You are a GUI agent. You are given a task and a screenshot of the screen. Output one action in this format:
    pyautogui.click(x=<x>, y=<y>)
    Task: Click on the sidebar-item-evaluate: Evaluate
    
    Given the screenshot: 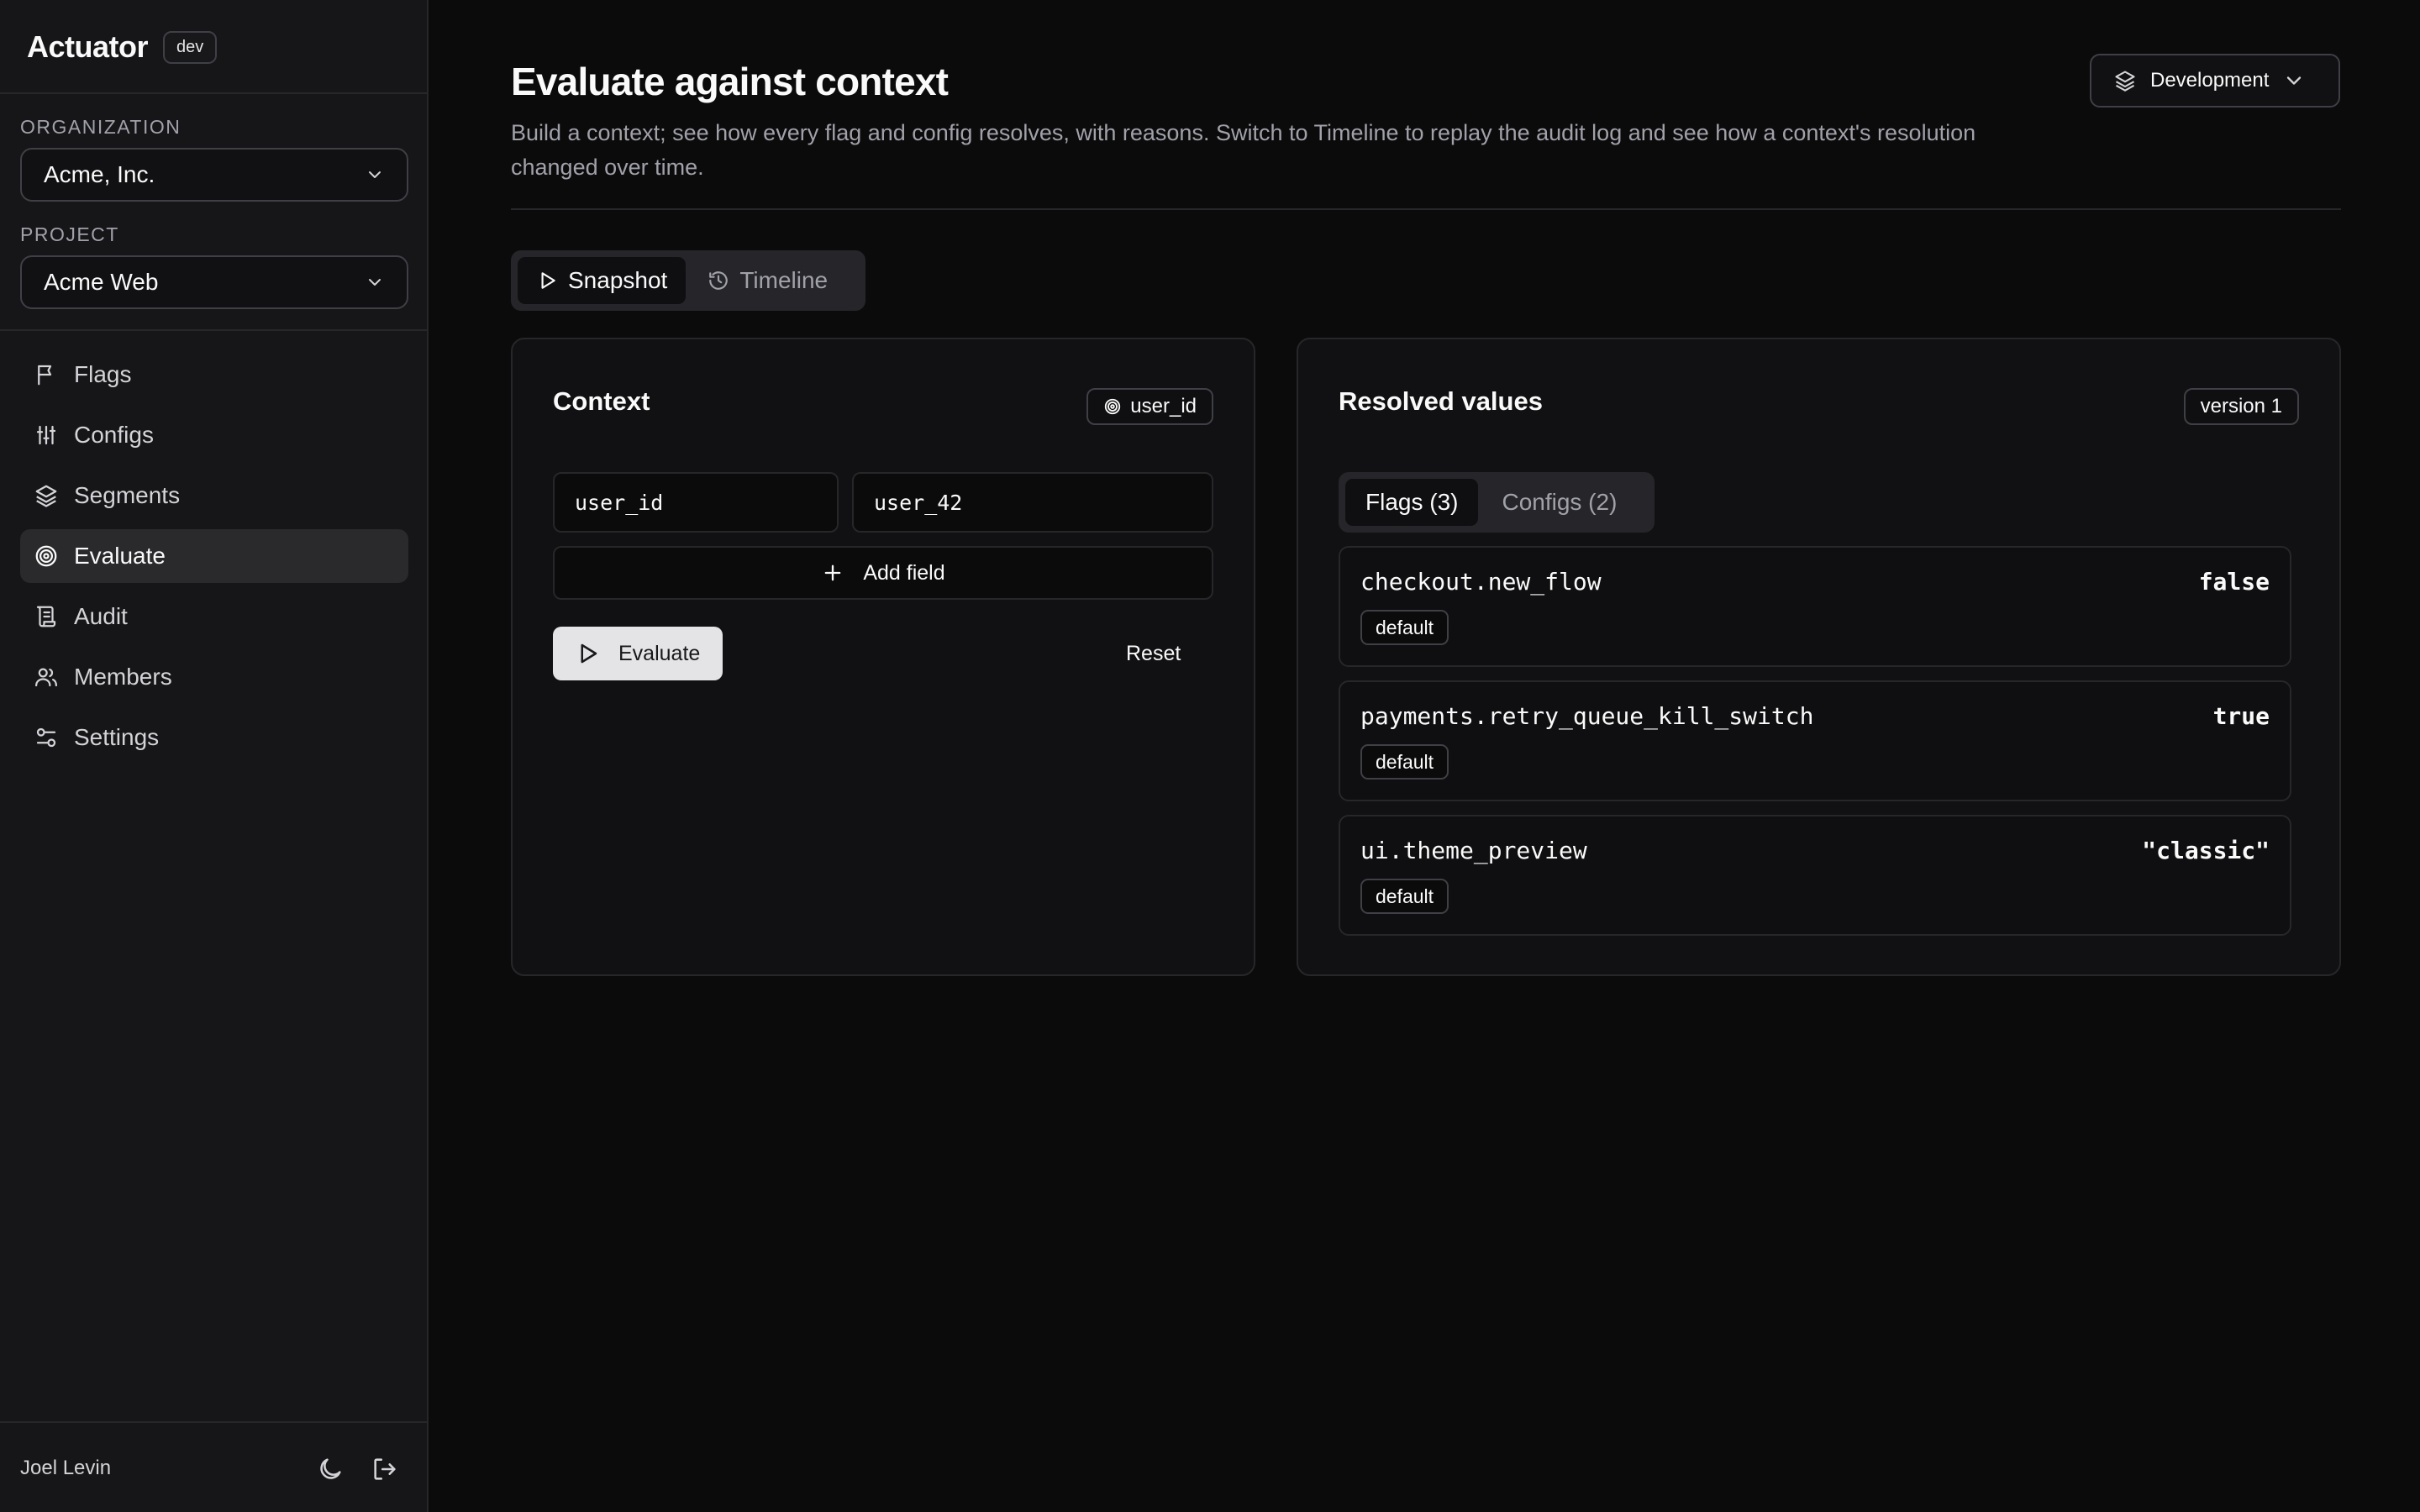 What is the action you would take?
    pyautogui.click(x=214, y=556)
    